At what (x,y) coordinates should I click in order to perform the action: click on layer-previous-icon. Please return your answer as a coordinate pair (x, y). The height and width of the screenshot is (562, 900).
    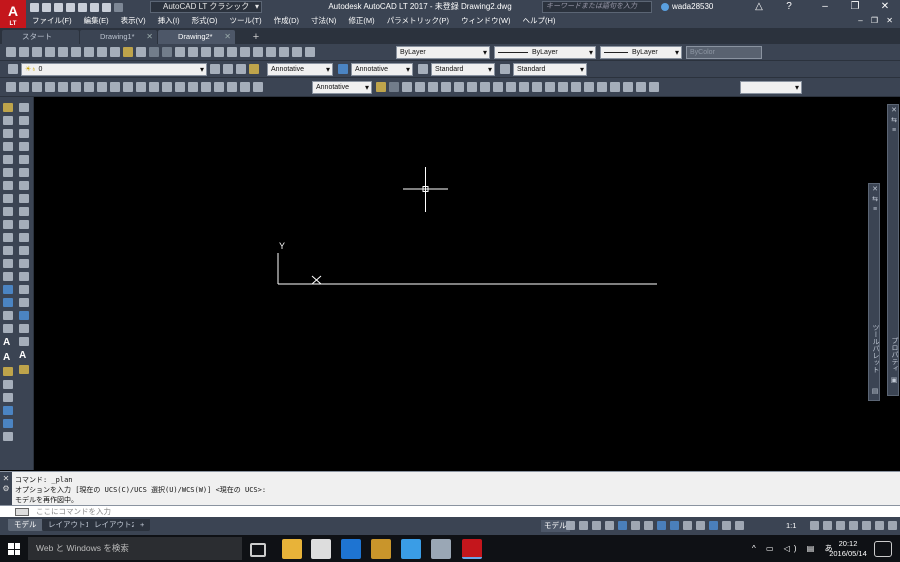
    Looking at the image, I should click on (228, 69).